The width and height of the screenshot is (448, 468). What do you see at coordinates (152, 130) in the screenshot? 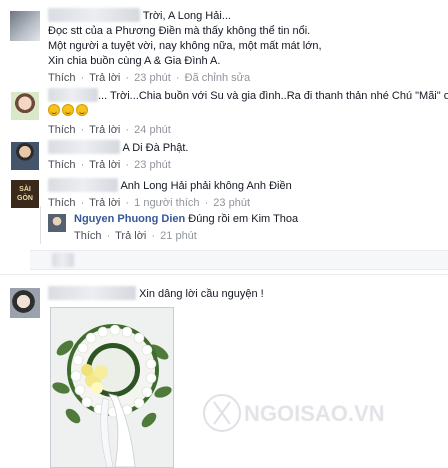
I see `timestamp: 24 phút` at bounding box center [152, 130].